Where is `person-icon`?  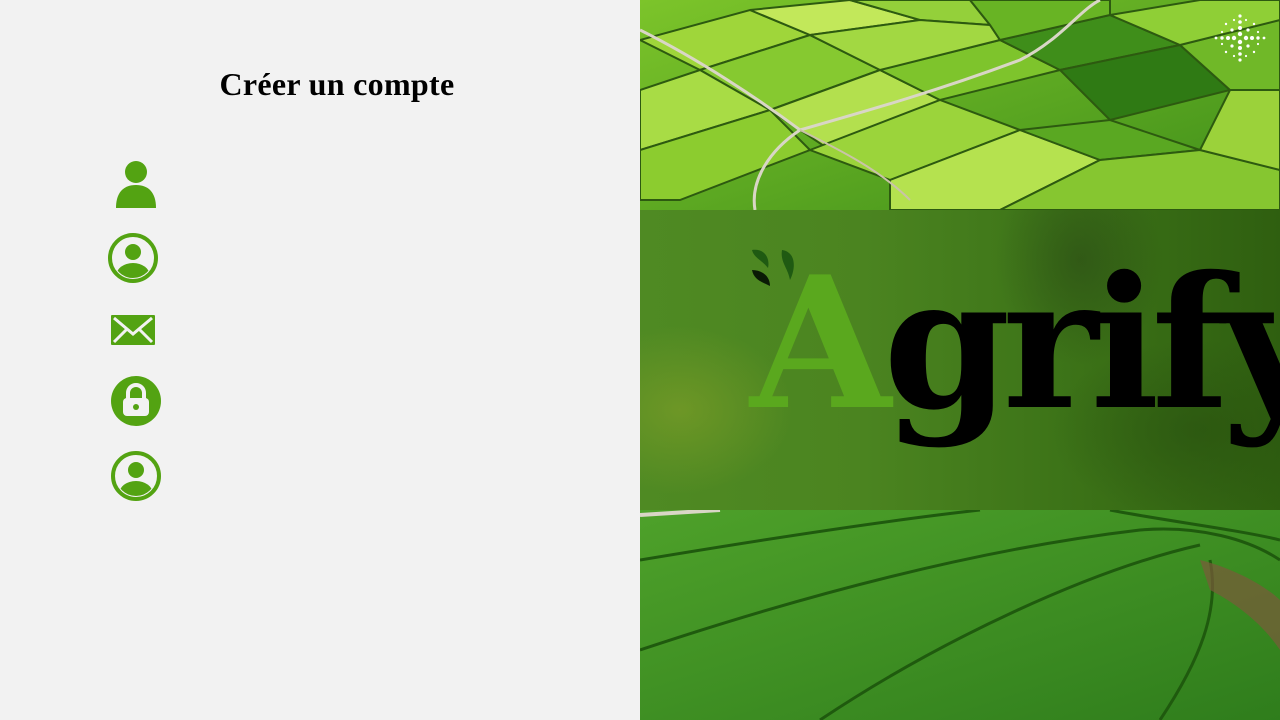
person-icon is located at coordinates (136, 184).